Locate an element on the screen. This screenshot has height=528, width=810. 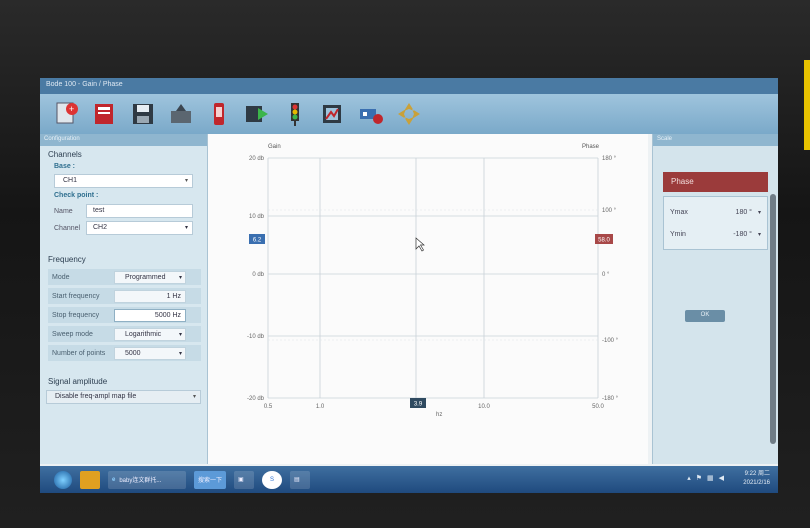
phase-marker-value: 58.0 is located at coordinates (604, 241).